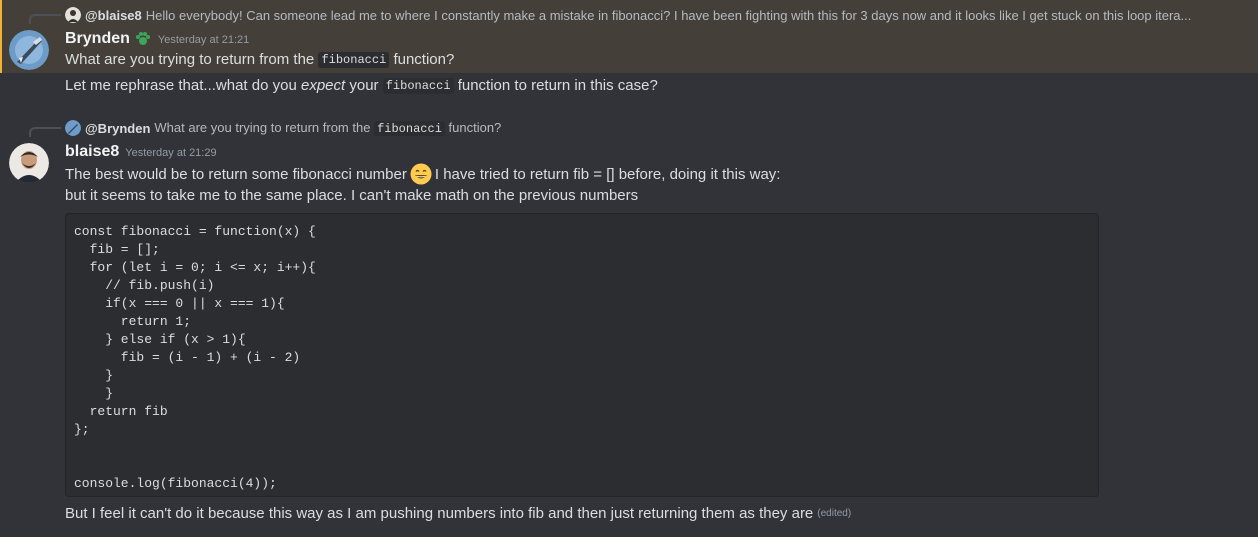 The height and width of the screenshot is (537, 1258). What do you see at coordinates (157, 39) in the screenshot?
I see `message-header: Brynden Yesterday at 21:21` at bounding box center [157, 39].